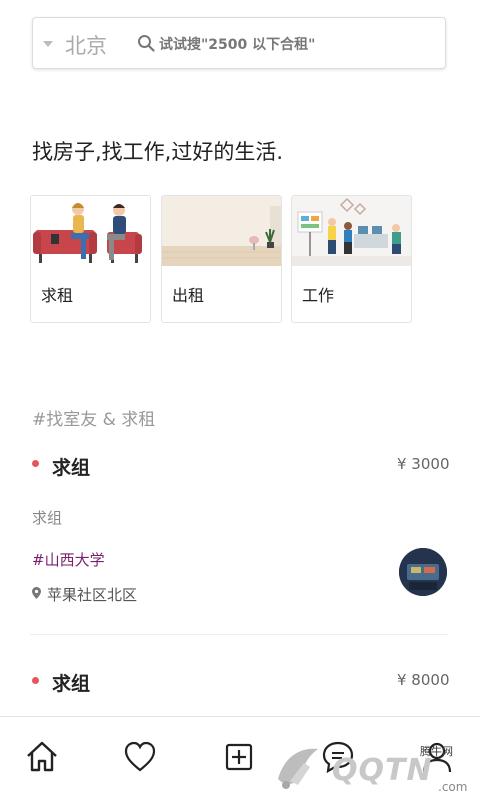  What do you see at coordinates (57, 295) in the screenshot?
I see `category-label: 求租` at bounding box center [57, 295].